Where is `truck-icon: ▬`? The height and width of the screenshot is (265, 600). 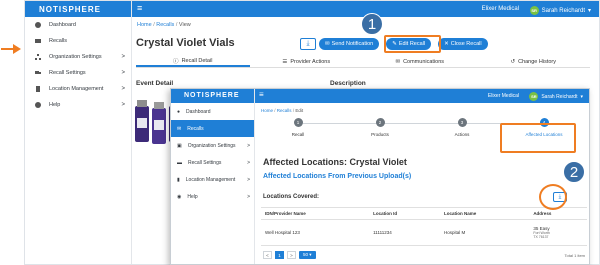
truck-icon: ▬ is located at coordinates (179, 162).